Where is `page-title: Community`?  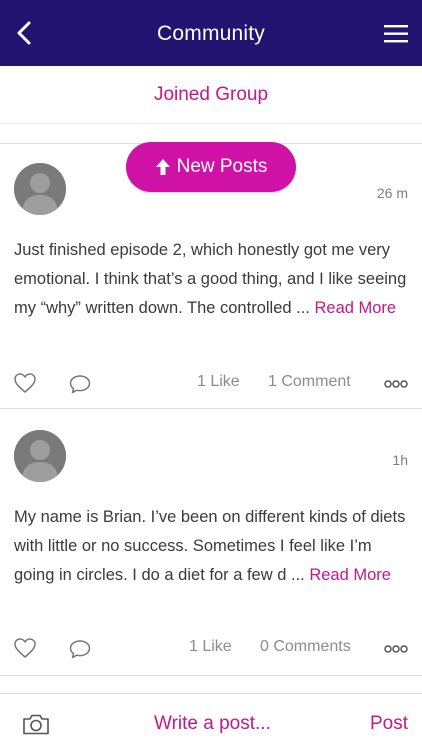
page-title: Community is located at coordinates (211, 33).